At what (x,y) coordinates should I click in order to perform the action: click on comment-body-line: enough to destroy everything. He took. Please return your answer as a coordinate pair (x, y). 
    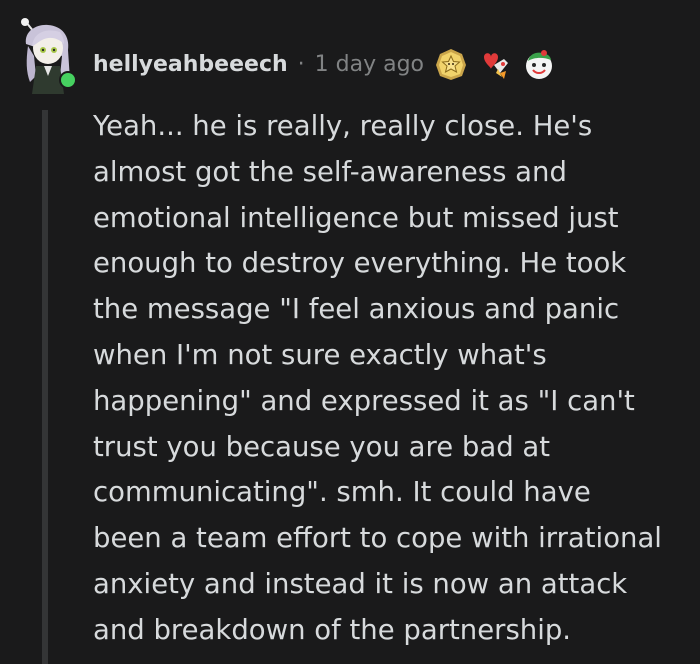
    Looking at the image, I should click on (360, 263).